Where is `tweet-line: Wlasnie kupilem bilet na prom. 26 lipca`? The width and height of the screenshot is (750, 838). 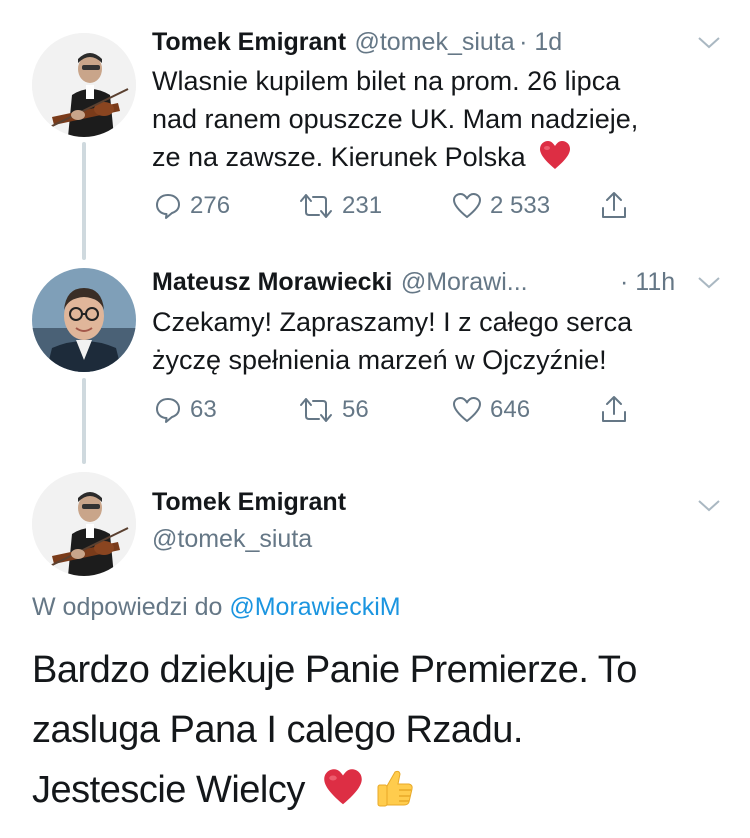 tweet-line: Wlasnie kupilem bilet na prom. 26 lipca is located at coordinates (386, 81).